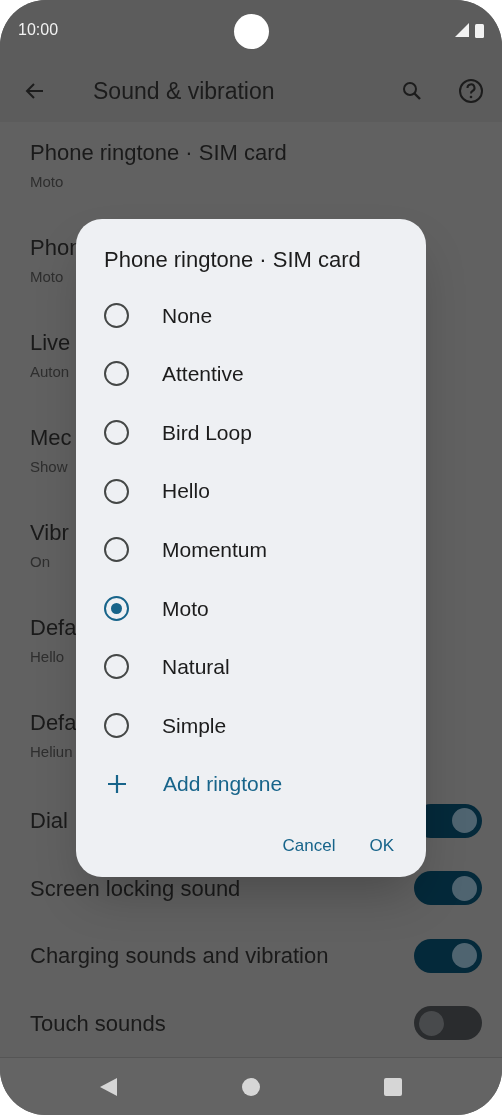  What do you see at coordinates (381, 846) in the screenshot?
I see `dialog-button: OK` at bounding box center [381, 846].